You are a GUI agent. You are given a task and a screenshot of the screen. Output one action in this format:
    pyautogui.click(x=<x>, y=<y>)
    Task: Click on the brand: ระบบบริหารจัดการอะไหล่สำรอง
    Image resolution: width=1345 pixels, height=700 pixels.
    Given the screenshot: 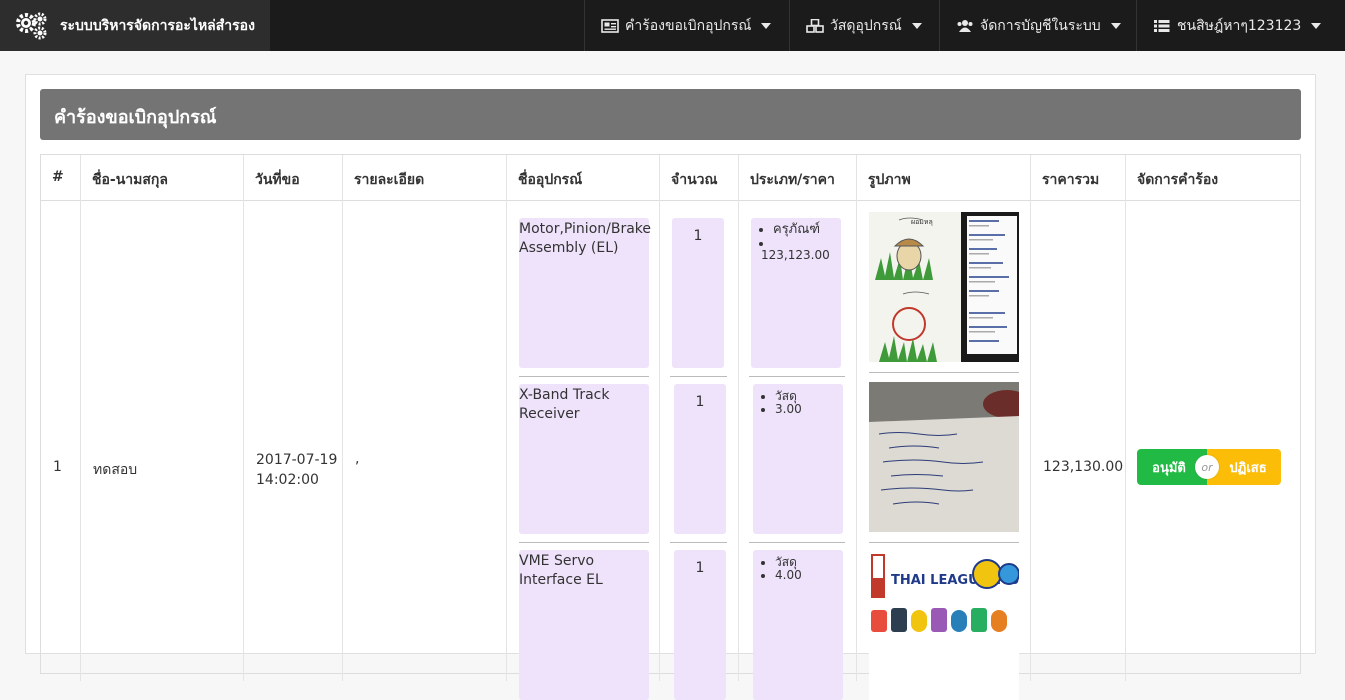 What is the action you would take?
    pyautogui.click(x=135, y=25)
    